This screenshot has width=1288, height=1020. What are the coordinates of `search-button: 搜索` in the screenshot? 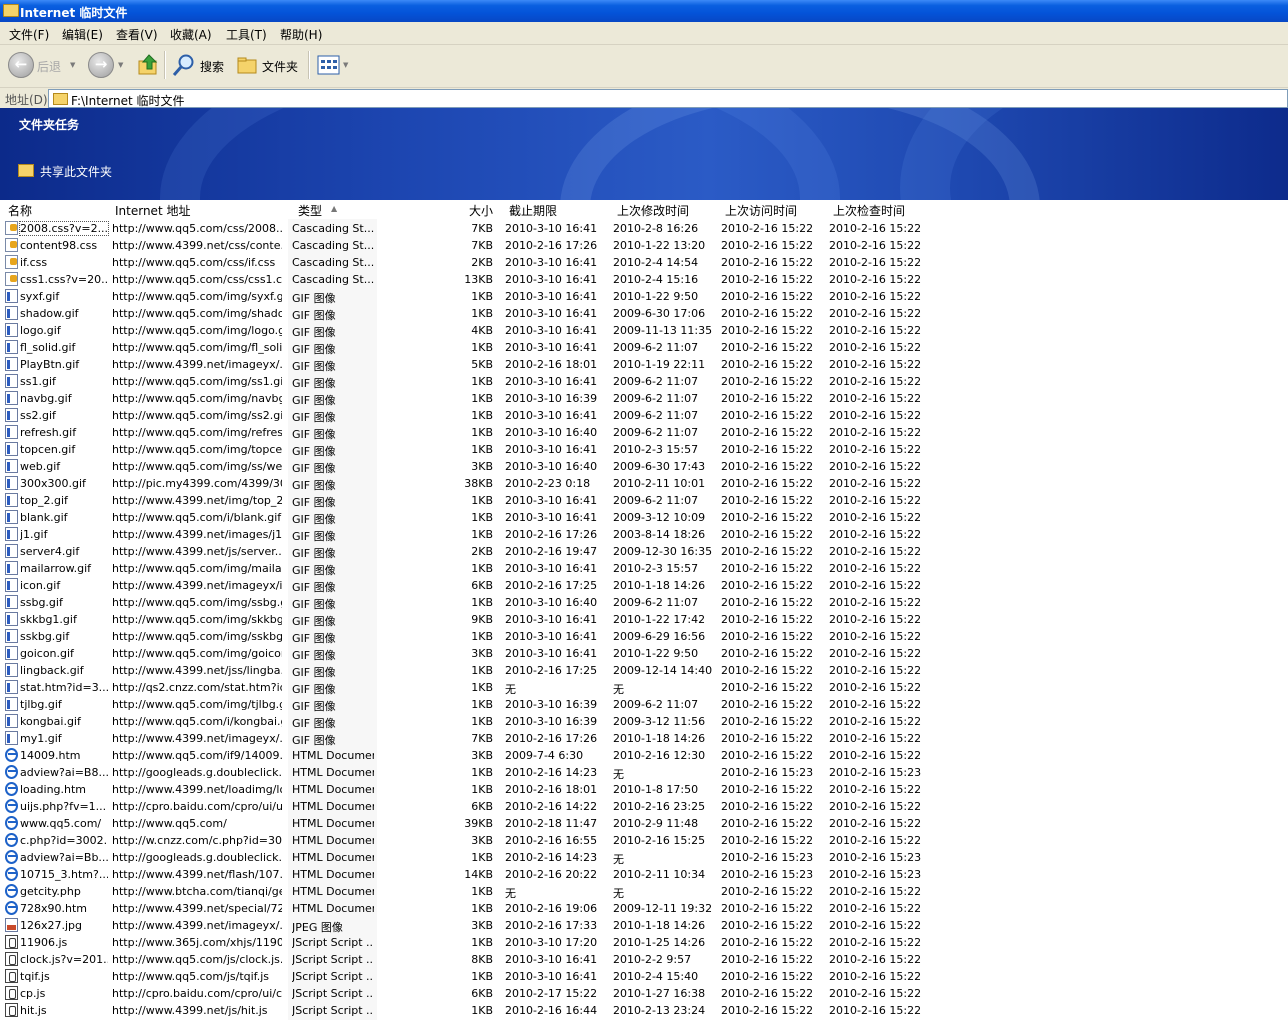 It's located at (199, 65).